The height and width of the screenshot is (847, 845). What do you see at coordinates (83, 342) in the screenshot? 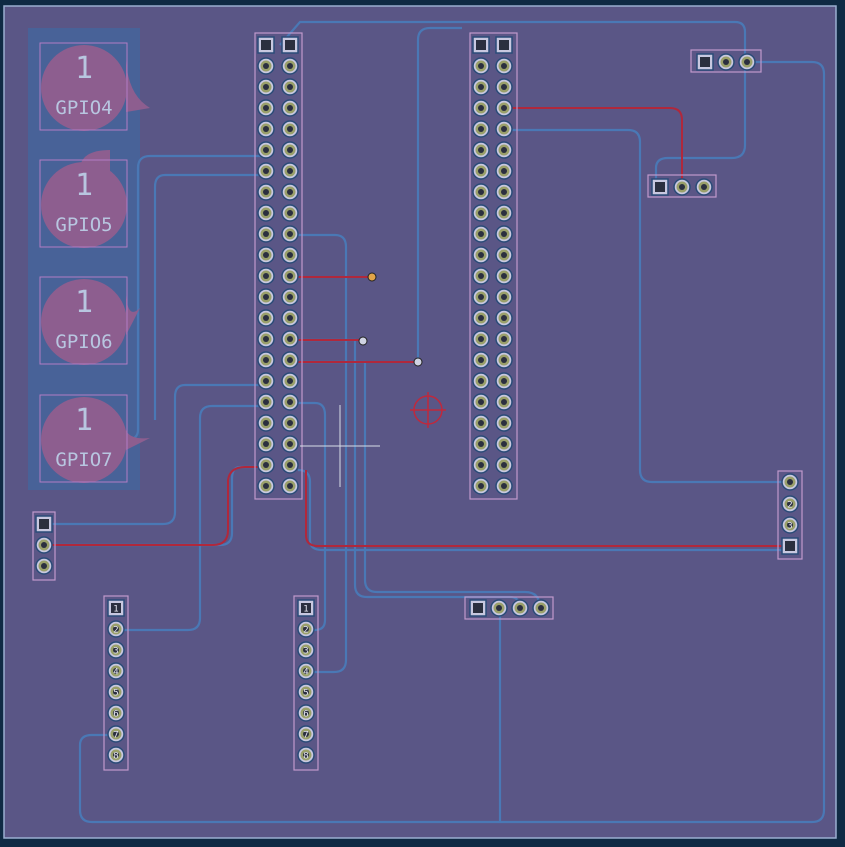
I see `touch-pad-label: GPIO6` at bounding box center [83, 342].